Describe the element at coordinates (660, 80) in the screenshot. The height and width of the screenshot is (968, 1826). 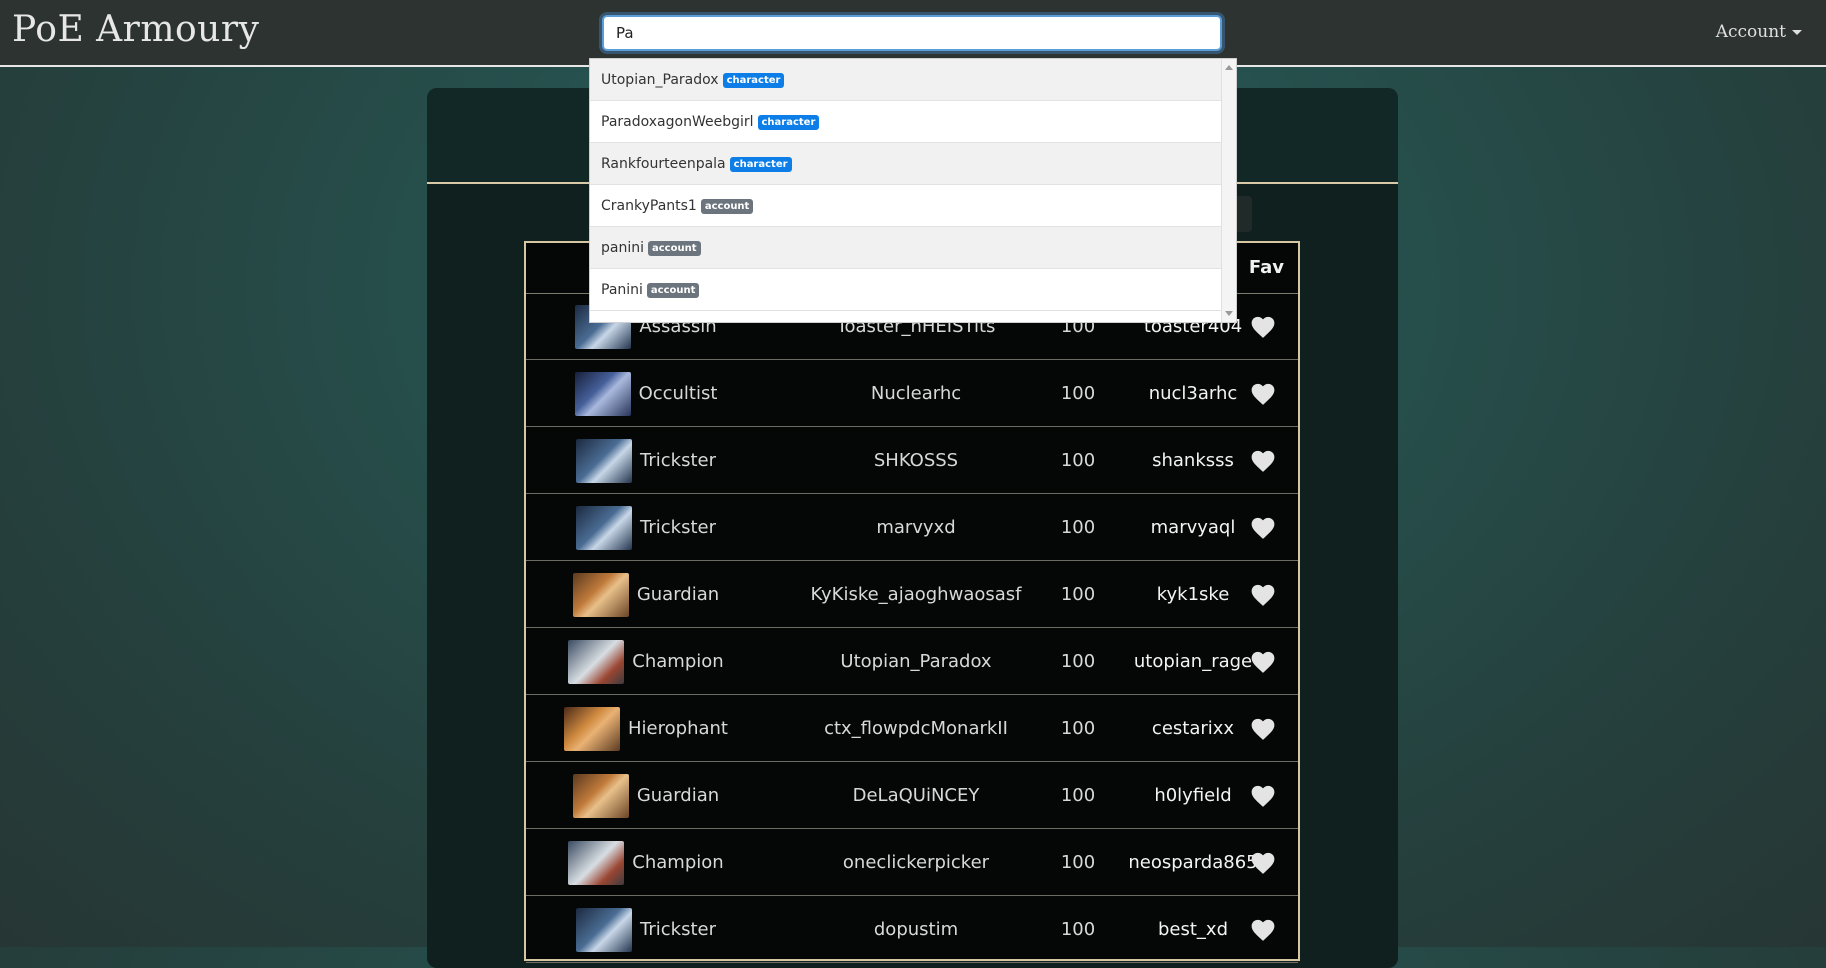
I see `suggestion-name: Utopian_Paradox` at that location.